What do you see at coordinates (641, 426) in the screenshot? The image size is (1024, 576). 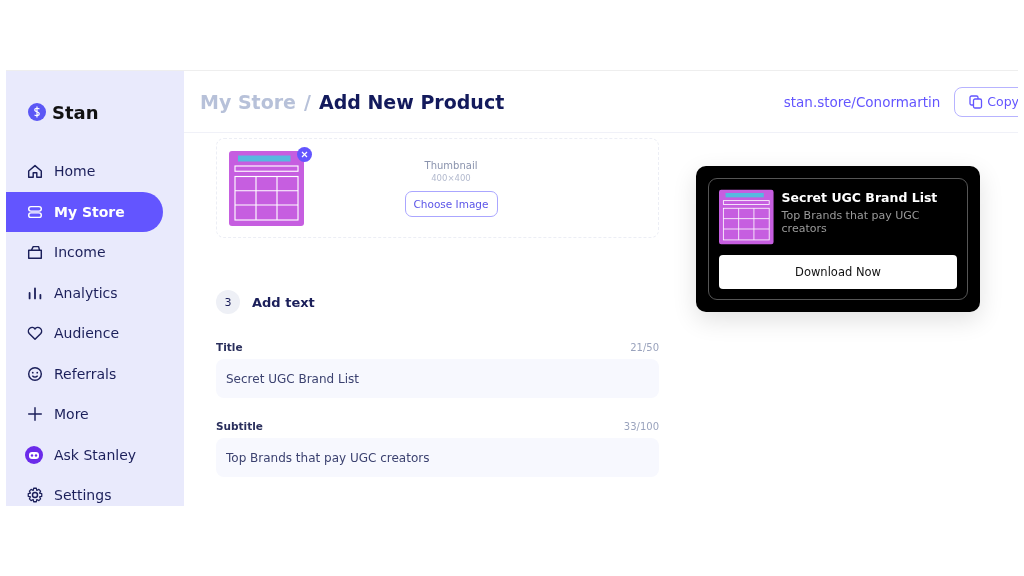 I see `character-count: 33/100` at bounding box center [641, 426].